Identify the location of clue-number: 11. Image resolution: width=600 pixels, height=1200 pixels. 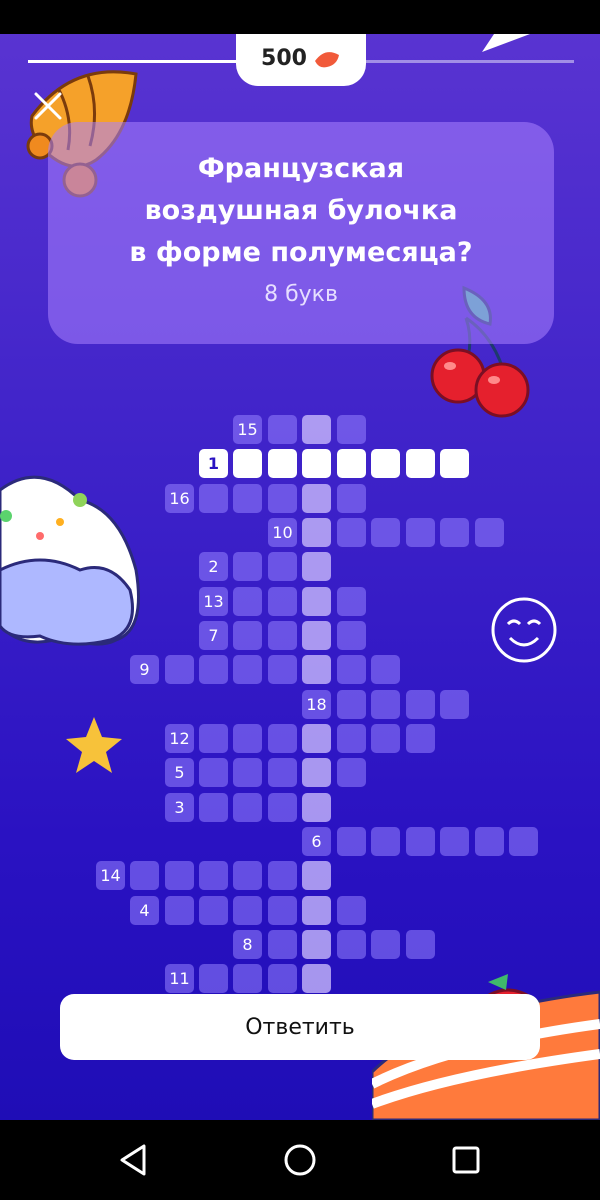
(179, 978).